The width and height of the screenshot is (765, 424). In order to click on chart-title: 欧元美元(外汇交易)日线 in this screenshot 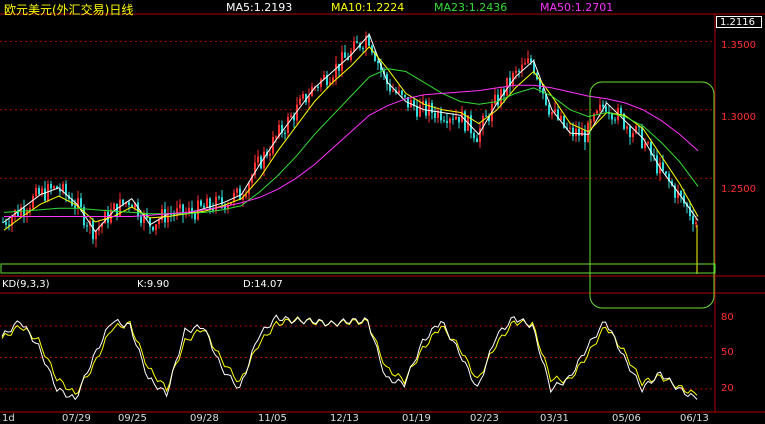, I will do `click(69, 10)`.